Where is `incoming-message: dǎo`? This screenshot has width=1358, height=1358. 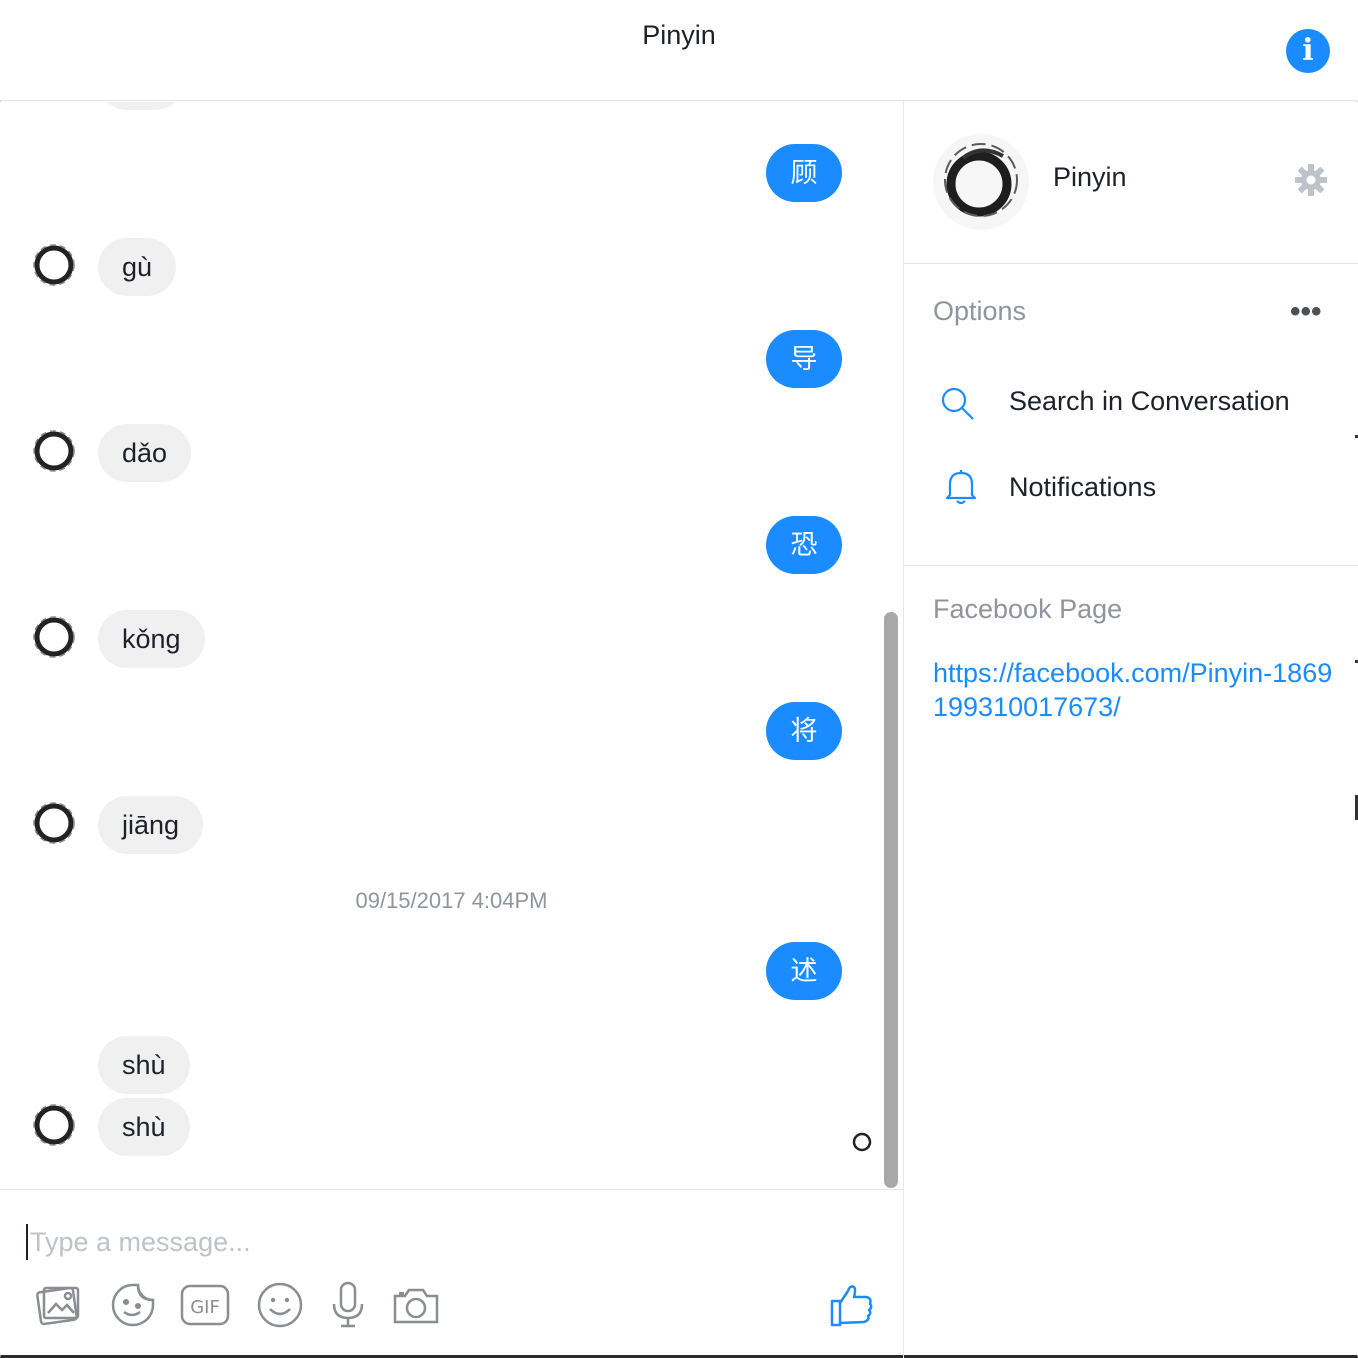 incoming-message: dǎo is located at coordinates (145, 453).